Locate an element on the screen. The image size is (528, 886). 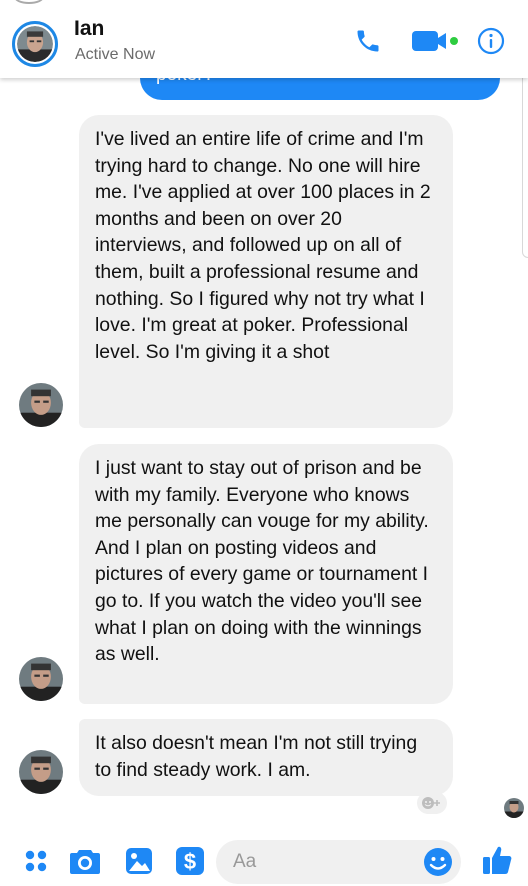
read-receipt-avatar is located at coordinates (514, 808).